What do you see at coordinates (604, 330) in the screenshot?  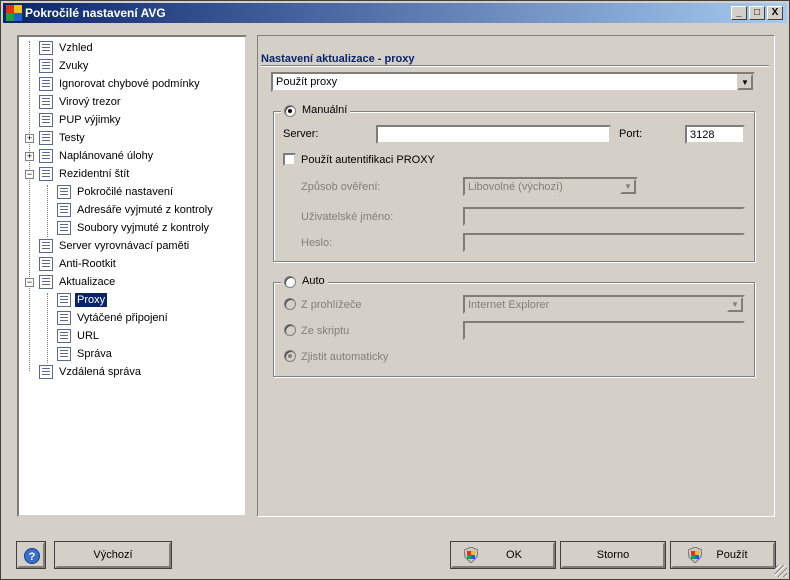 I see `script-input` at bounding box center [604, 330].